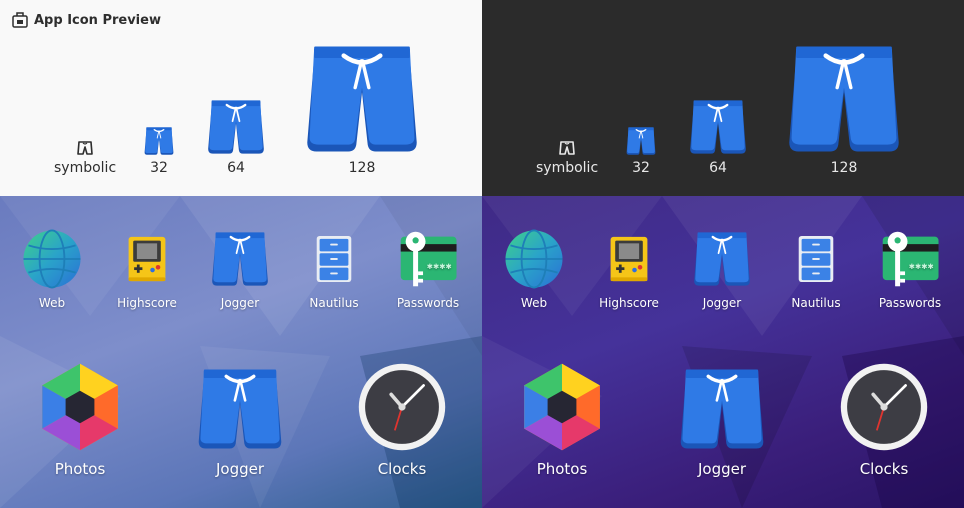  What do you see at coordinates (20, 20) in the screenshot?
I see `app-preview-icon` at bounding box center [20, 20].